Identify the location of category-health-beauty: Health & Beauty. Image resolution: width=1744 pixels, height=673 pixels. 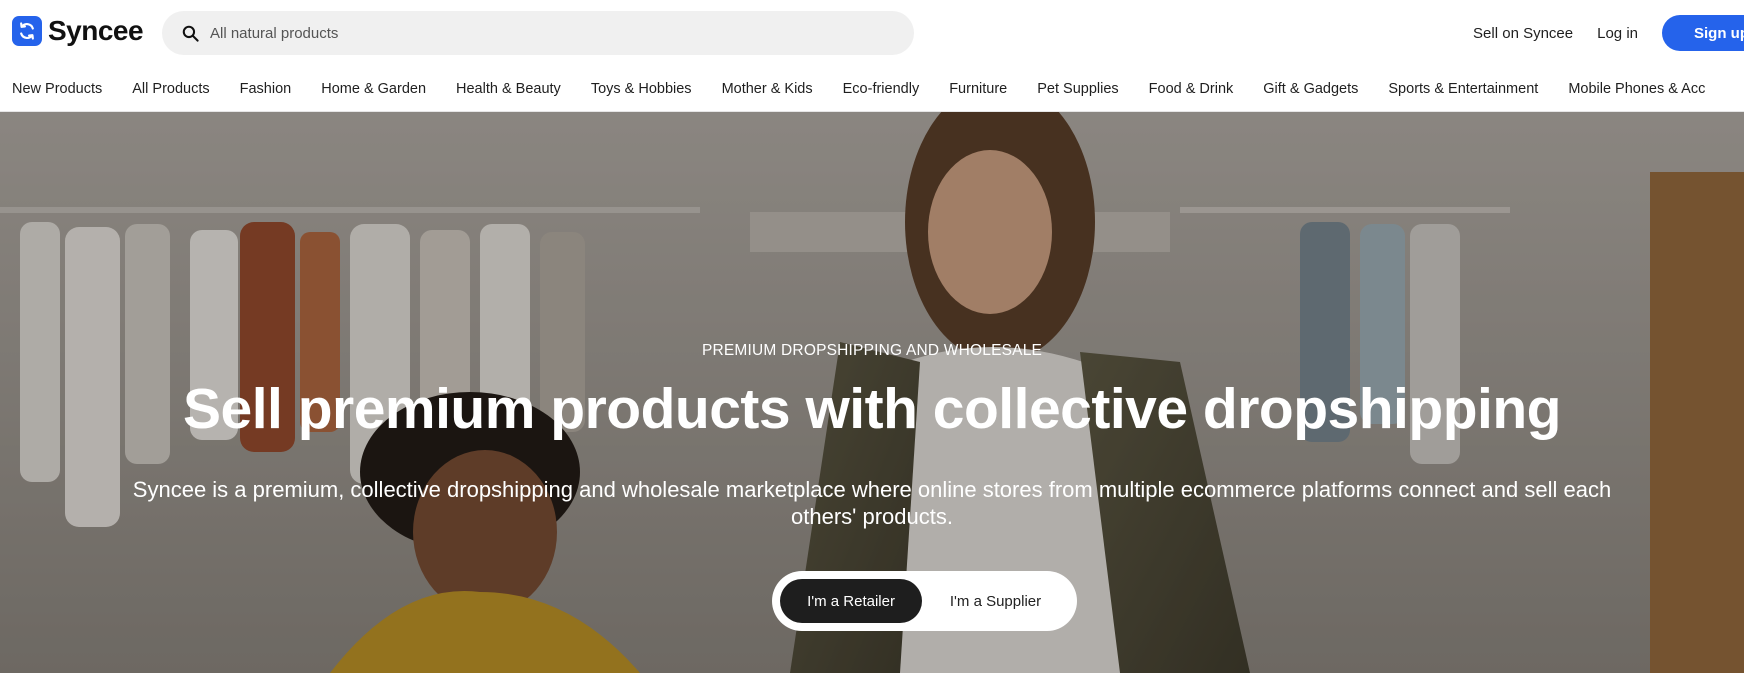
(508, 89).